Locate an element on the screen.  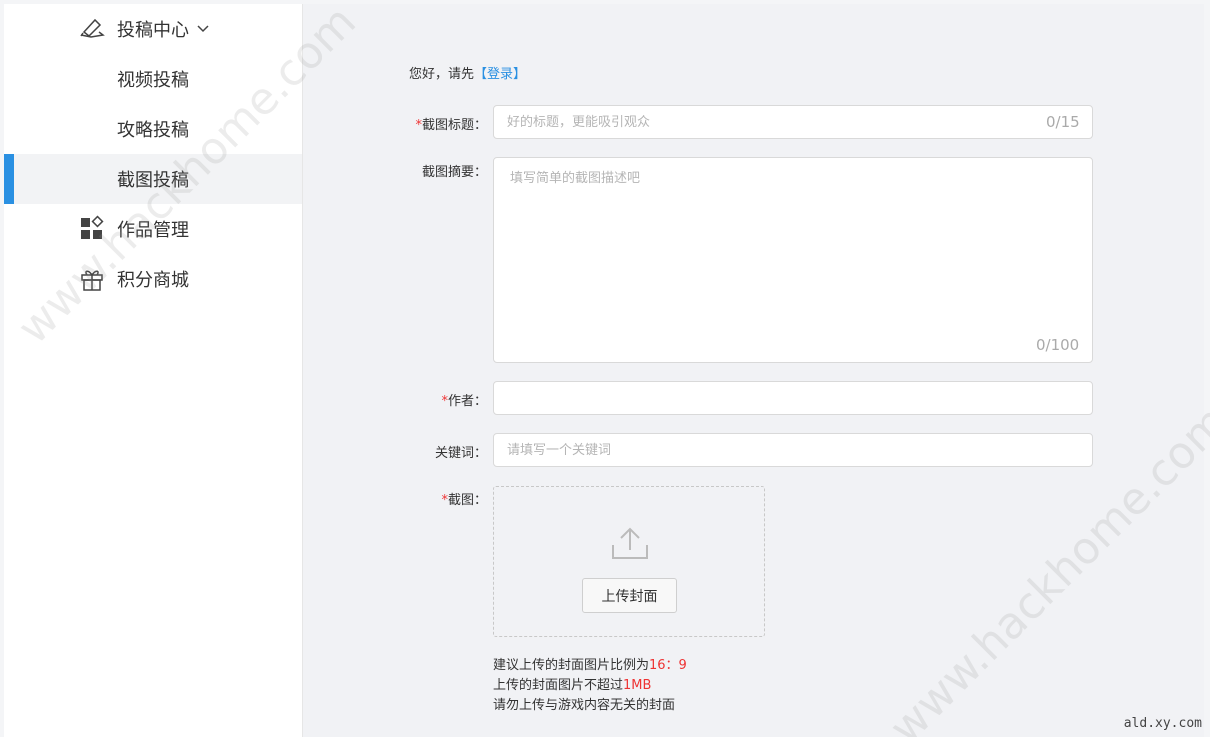
sidebar-item-label: 作品管理 is located at coordinates (153, 230).